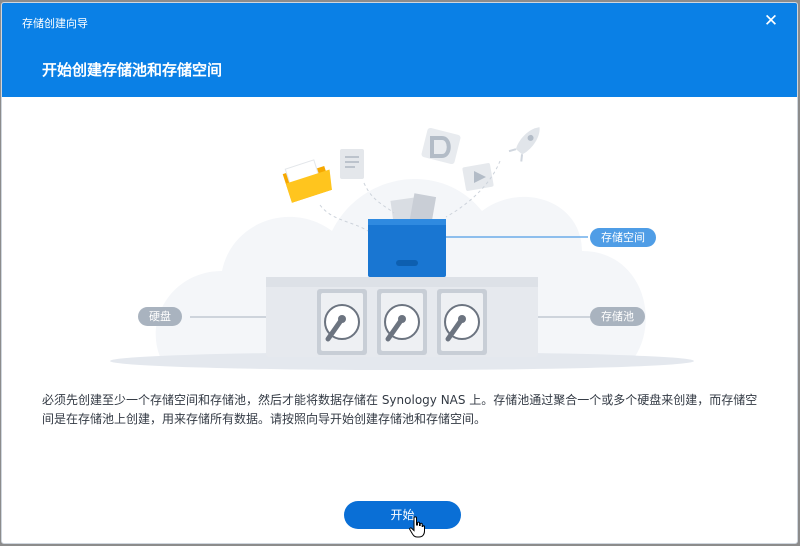 Image resolution: width=800 pixels, height=546 pixels. Describe the element at coordinates (423, 208) in the screenshot. I see `document-icon` at that location.